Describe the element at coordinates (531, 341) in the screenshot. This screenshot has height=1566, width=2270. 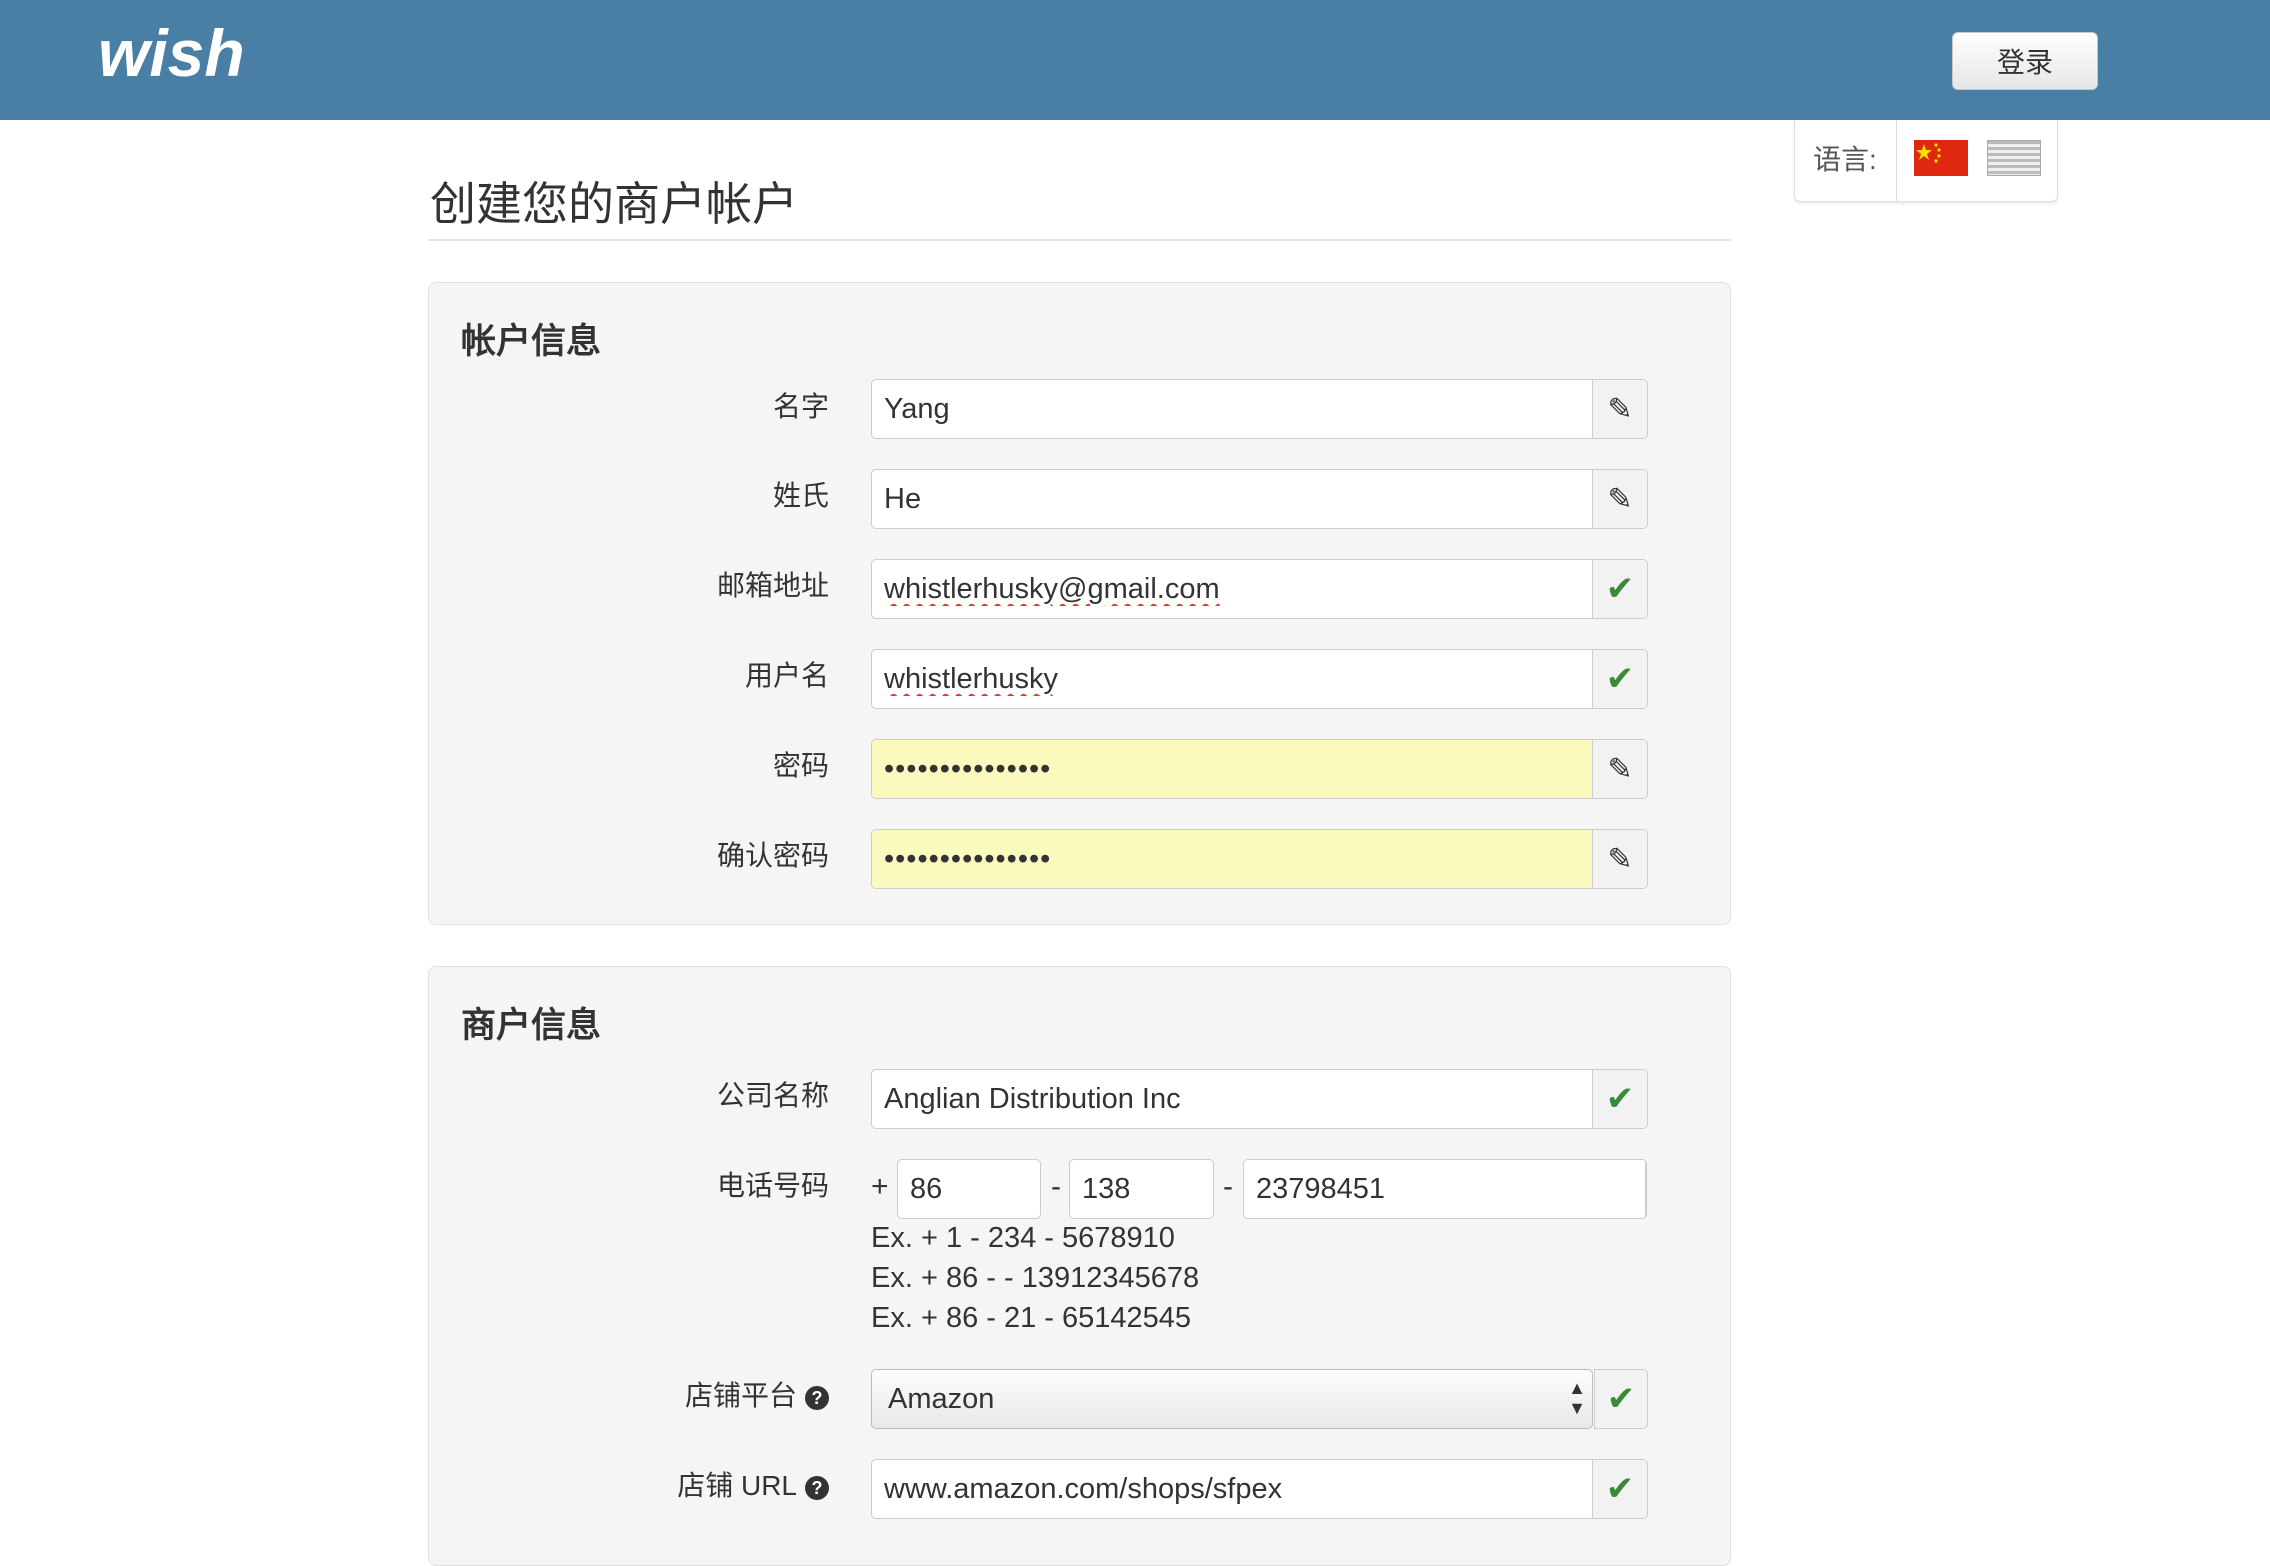
I see `account-info-title: 帐户信息` at that location.